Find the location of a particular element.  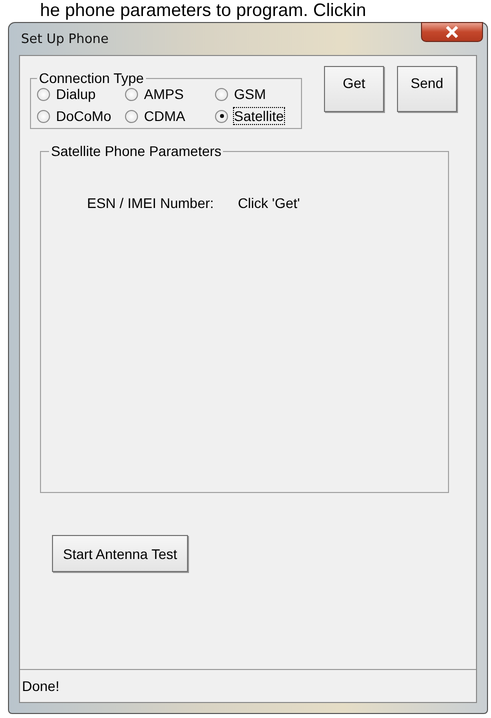

window-title: Set Up Phone is located at coordinates (64, 39).